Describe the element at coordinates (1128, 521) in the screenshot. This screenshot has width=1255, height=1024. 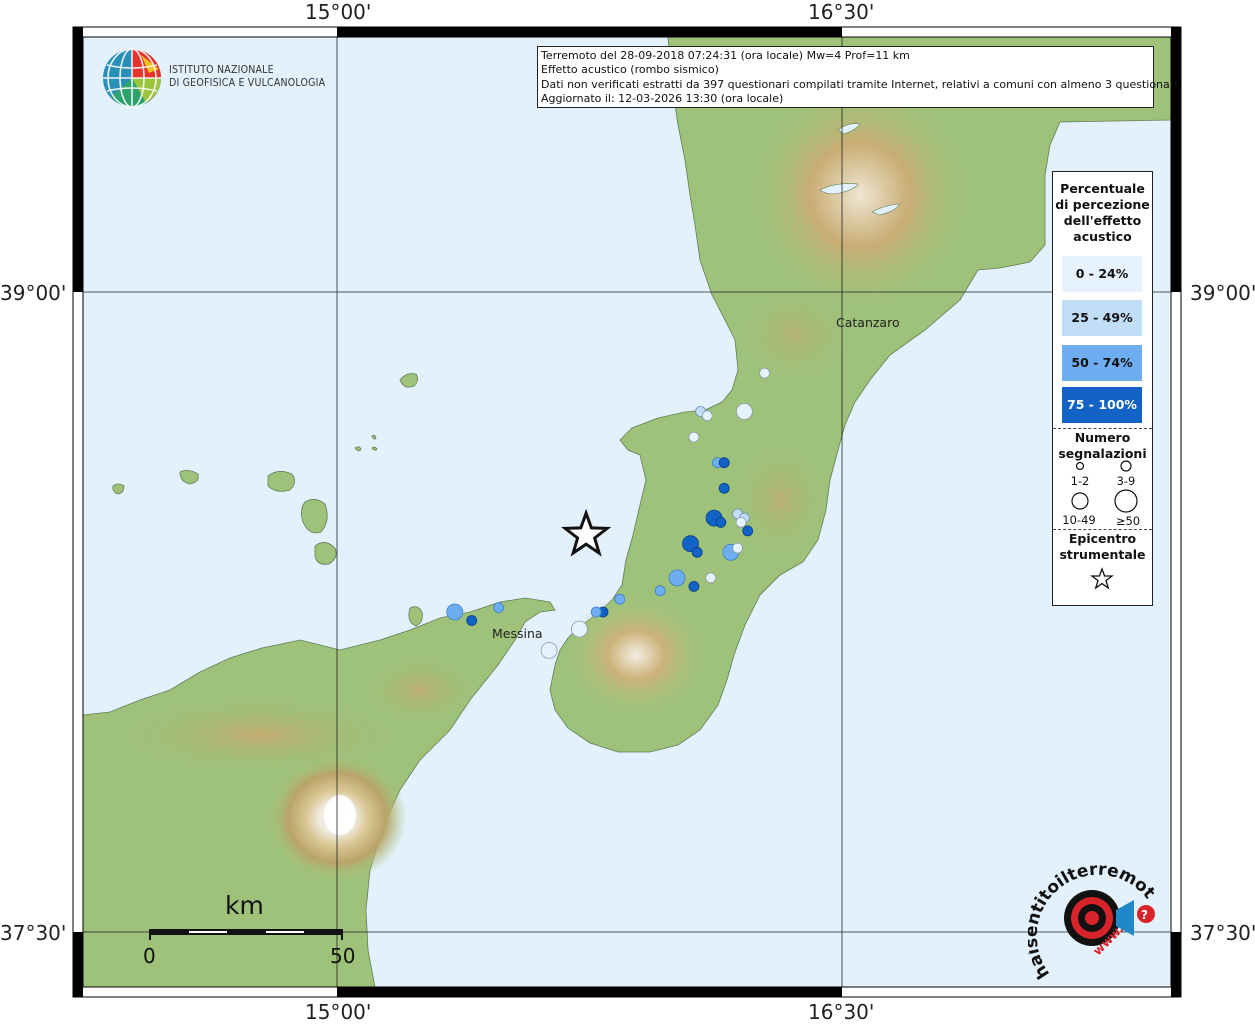
I see `legend-count-50-plus: ≥50` at that location.